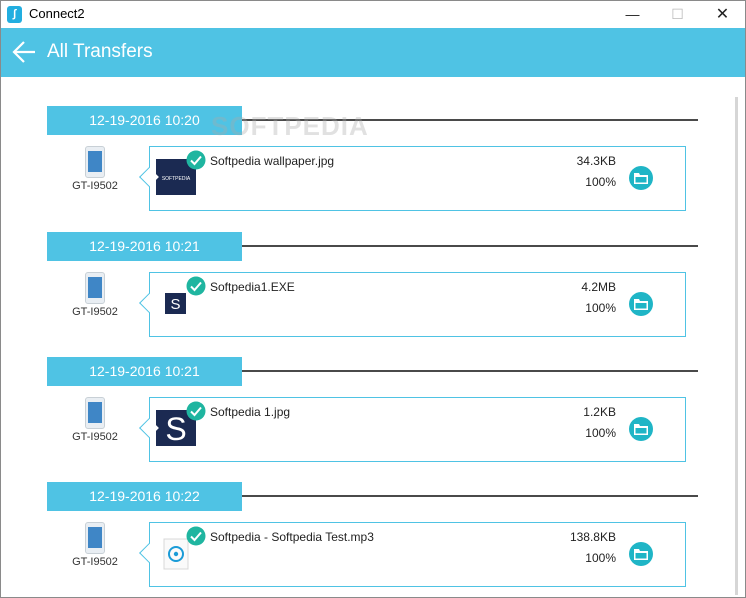  I want to click on back-arrow-icon, so click(24, 52).